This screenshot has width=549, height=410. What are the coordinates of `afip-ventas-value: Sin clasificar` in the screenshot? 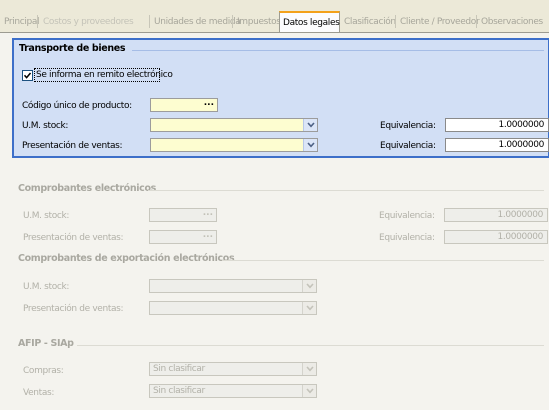 It's located at (179, 391).